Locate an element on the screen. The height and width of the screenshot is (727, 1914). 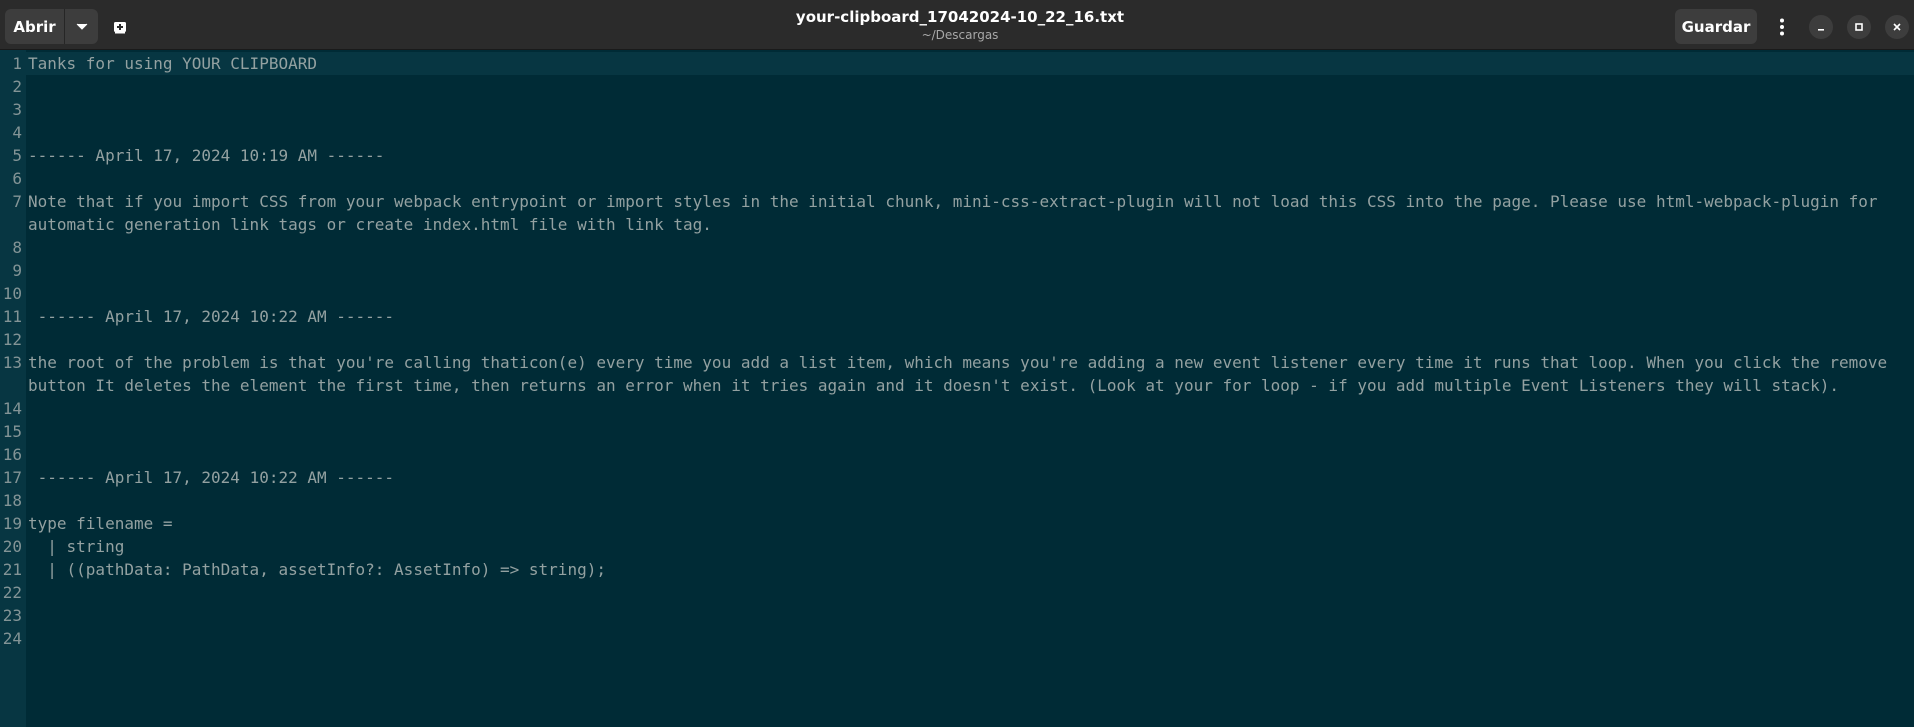
line-text: | string is located at coordinates (969, 546).